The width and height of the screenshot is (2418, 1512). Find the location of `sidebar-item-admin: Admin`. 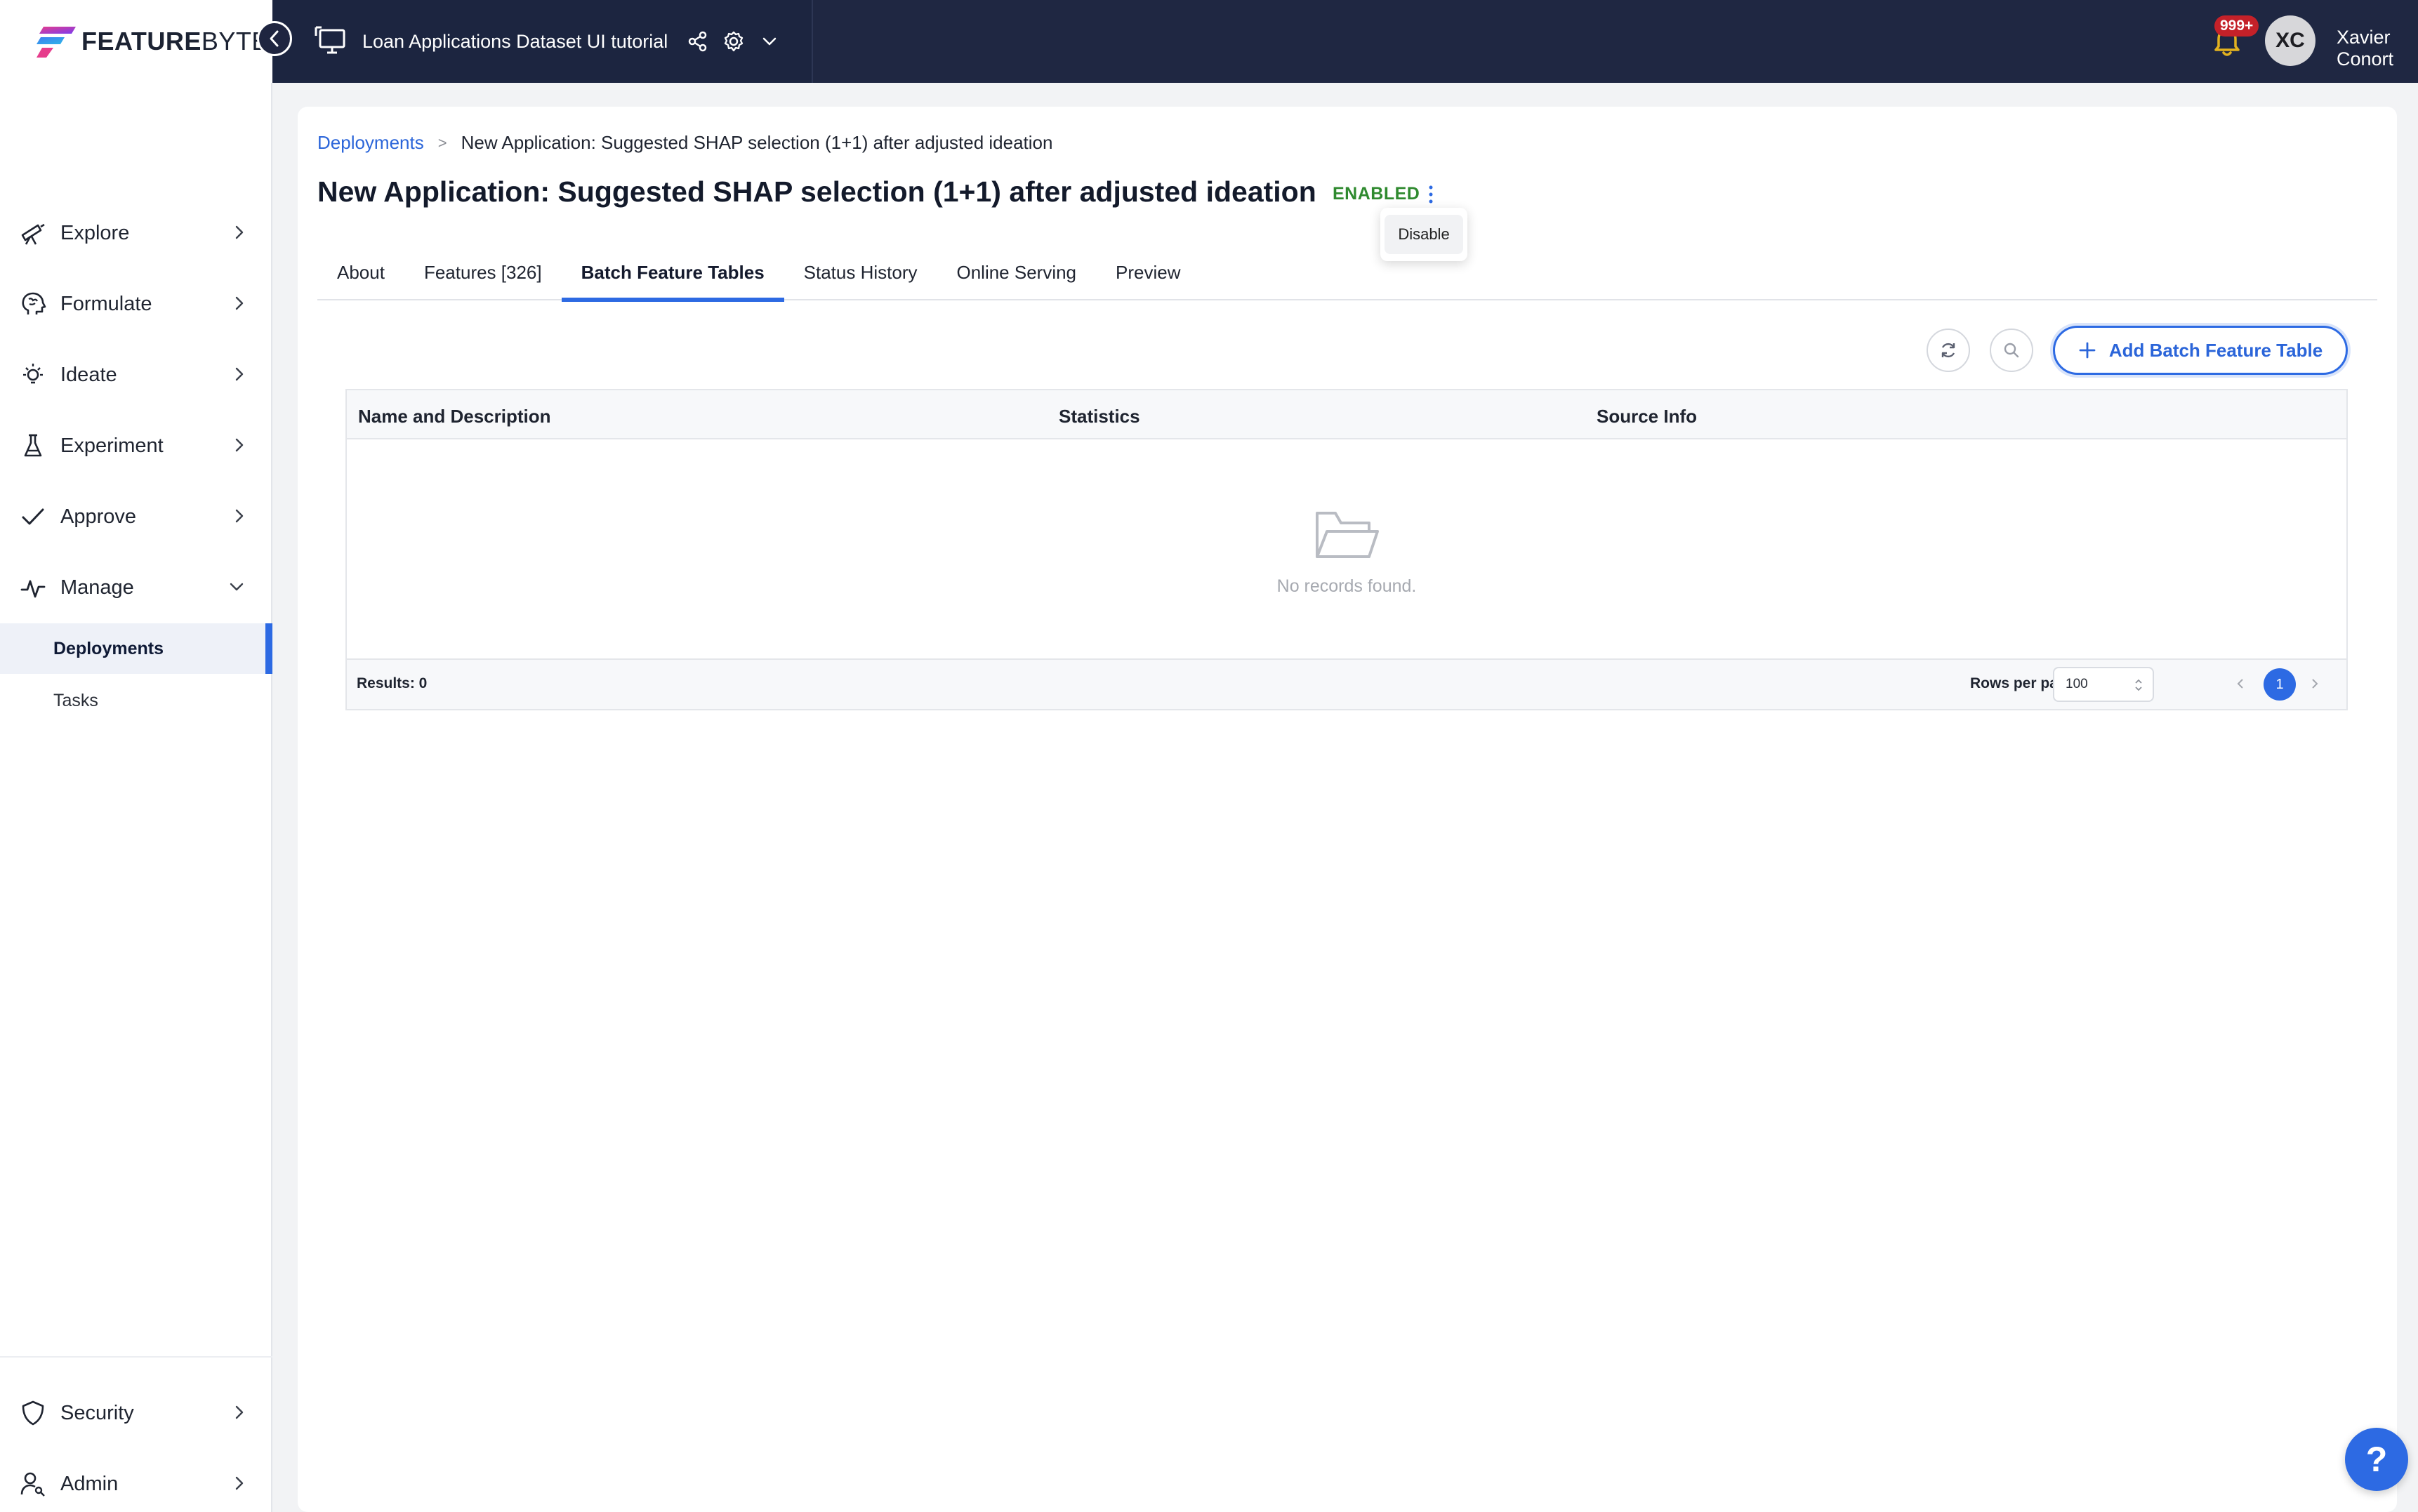

sidebar-item-admin: Admin is located at coordinates (136, 1483).